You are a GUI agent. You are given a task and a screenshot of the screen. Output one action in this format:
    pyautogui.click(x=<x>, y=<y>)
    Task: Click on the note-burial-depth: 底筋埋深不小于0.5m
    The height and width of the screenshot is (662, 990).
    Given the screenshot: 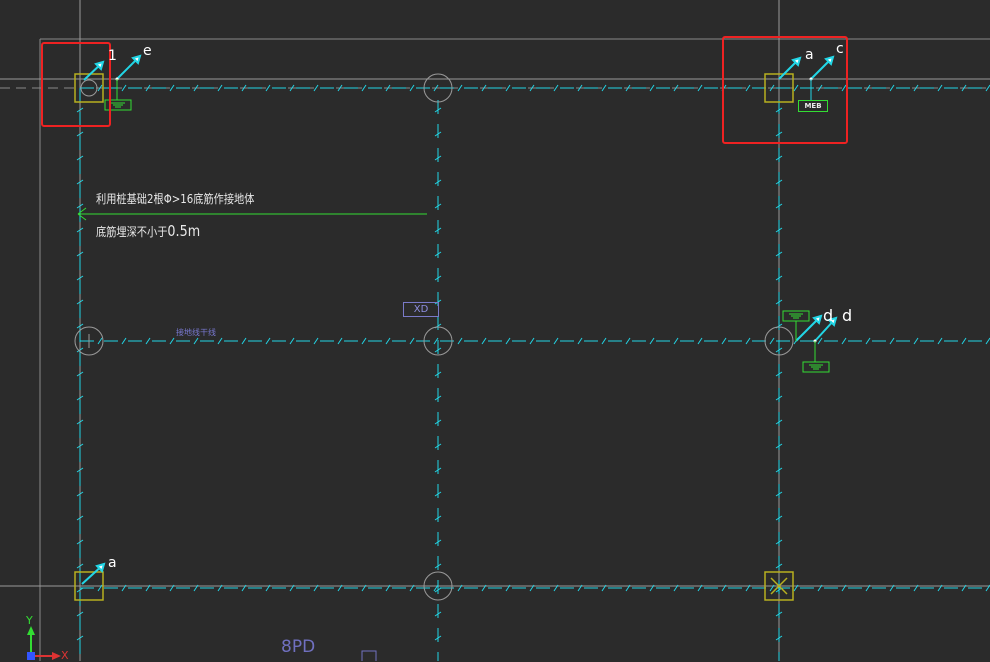 What is the action you would take?
    pyautogui.click(x=148, y=231)
    